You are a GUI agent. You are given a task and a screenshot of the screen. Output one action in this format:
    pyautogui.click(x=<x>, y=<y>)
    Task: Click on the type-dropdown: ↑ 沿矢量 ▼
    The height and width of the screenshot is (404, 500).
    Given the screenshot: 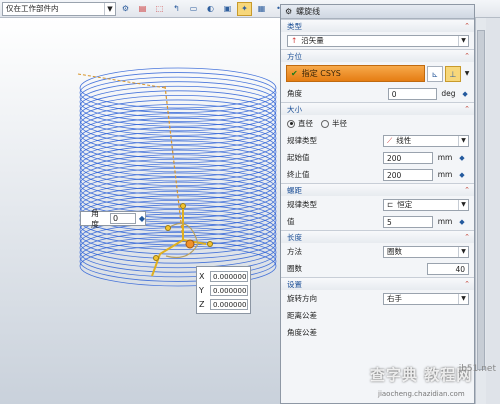 What is the action you would take?
    pyautogui.click(x=378, y=40)
    